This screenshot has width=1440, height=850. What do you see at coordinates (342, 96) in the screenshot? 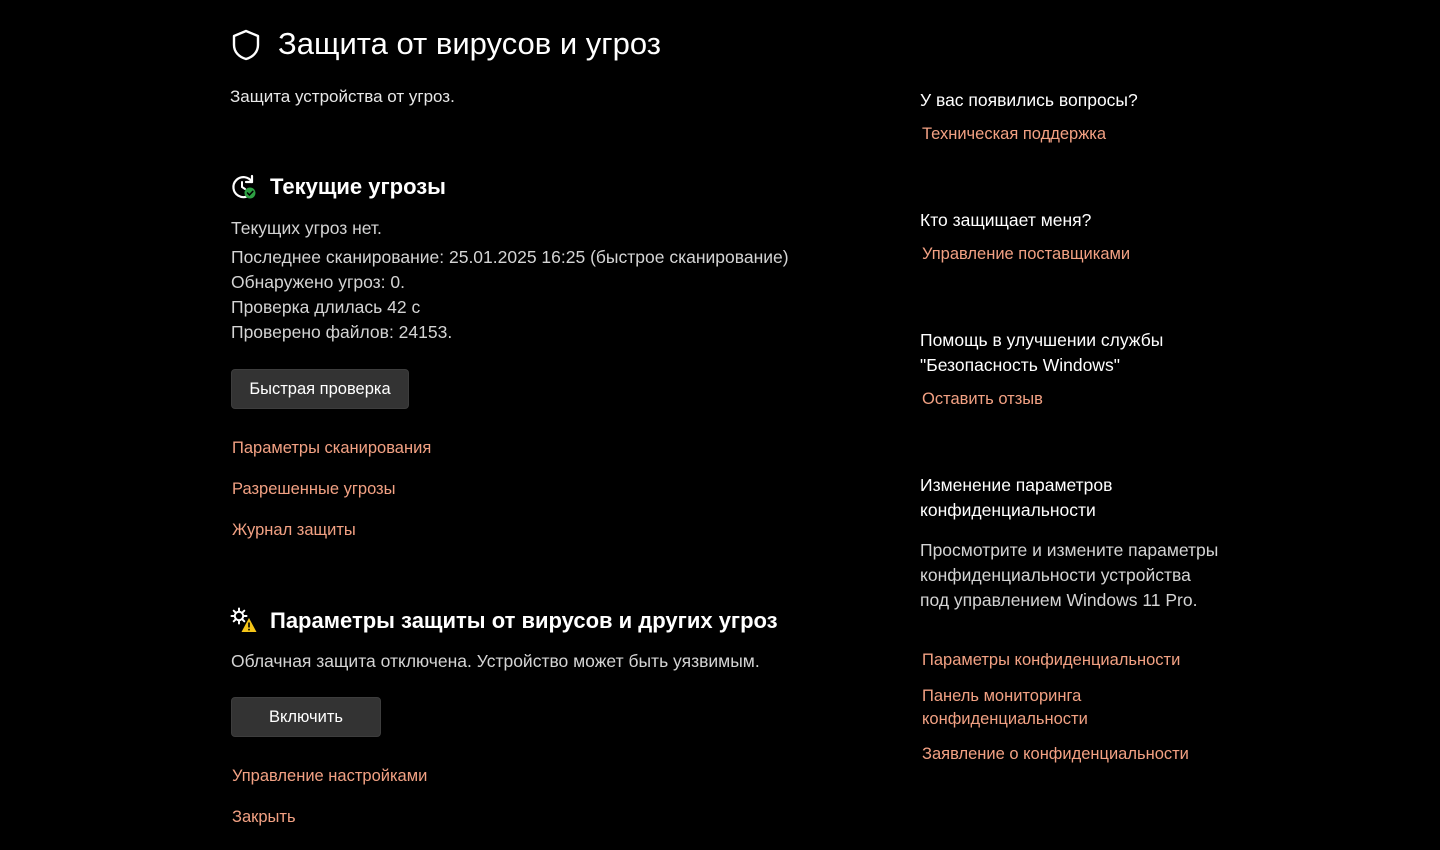
I see `page-subtitle: Защита устройства от угроз.` at bounding box center [342, 96].